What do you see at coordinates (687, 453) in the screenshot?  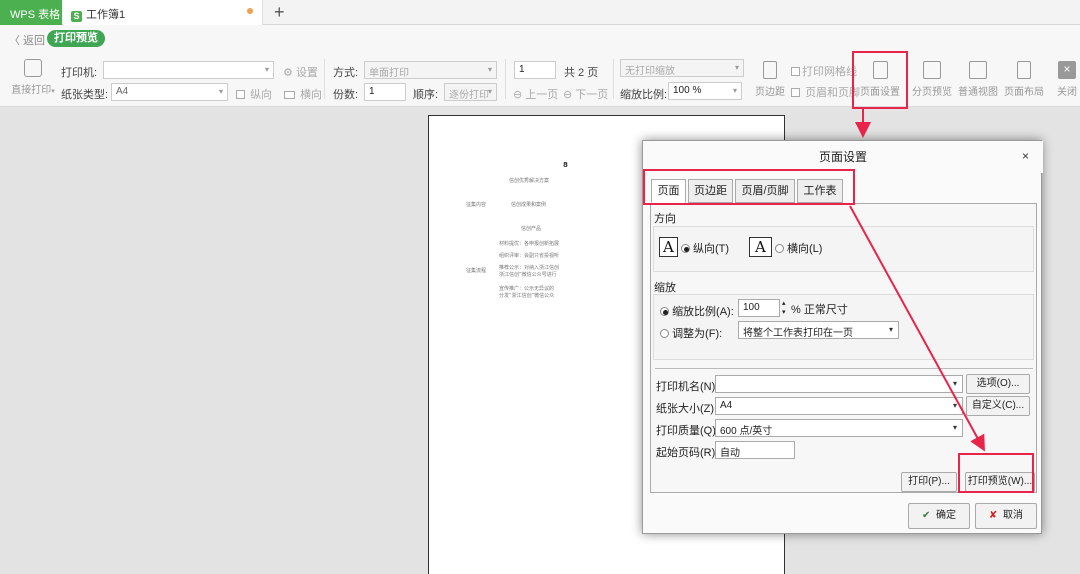 I see `start-page-label: 起始页码(R):` at bounding box center [687, 453].